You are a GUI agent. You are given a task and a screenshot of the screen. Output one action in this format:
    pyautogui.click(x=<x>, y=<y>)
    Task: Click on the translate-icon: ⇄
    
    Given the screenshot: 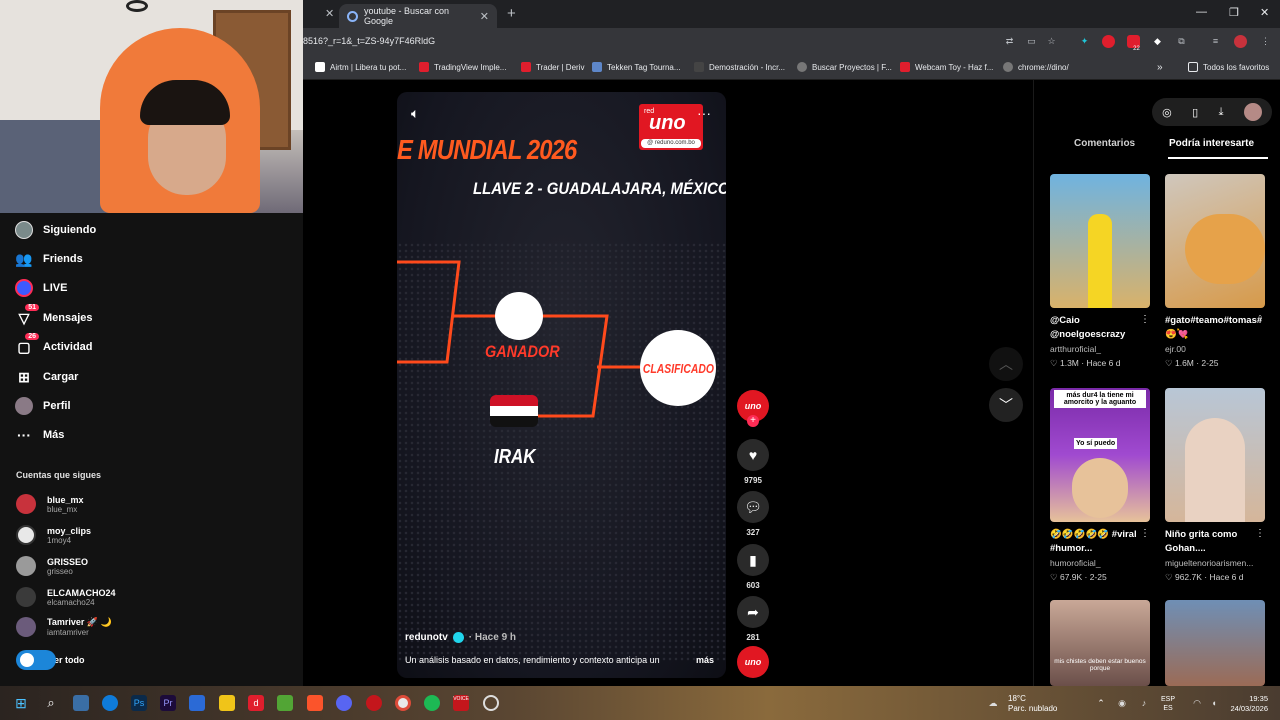 What is the action you would take?
    pyautogui.click(x=1009, y=41)
    